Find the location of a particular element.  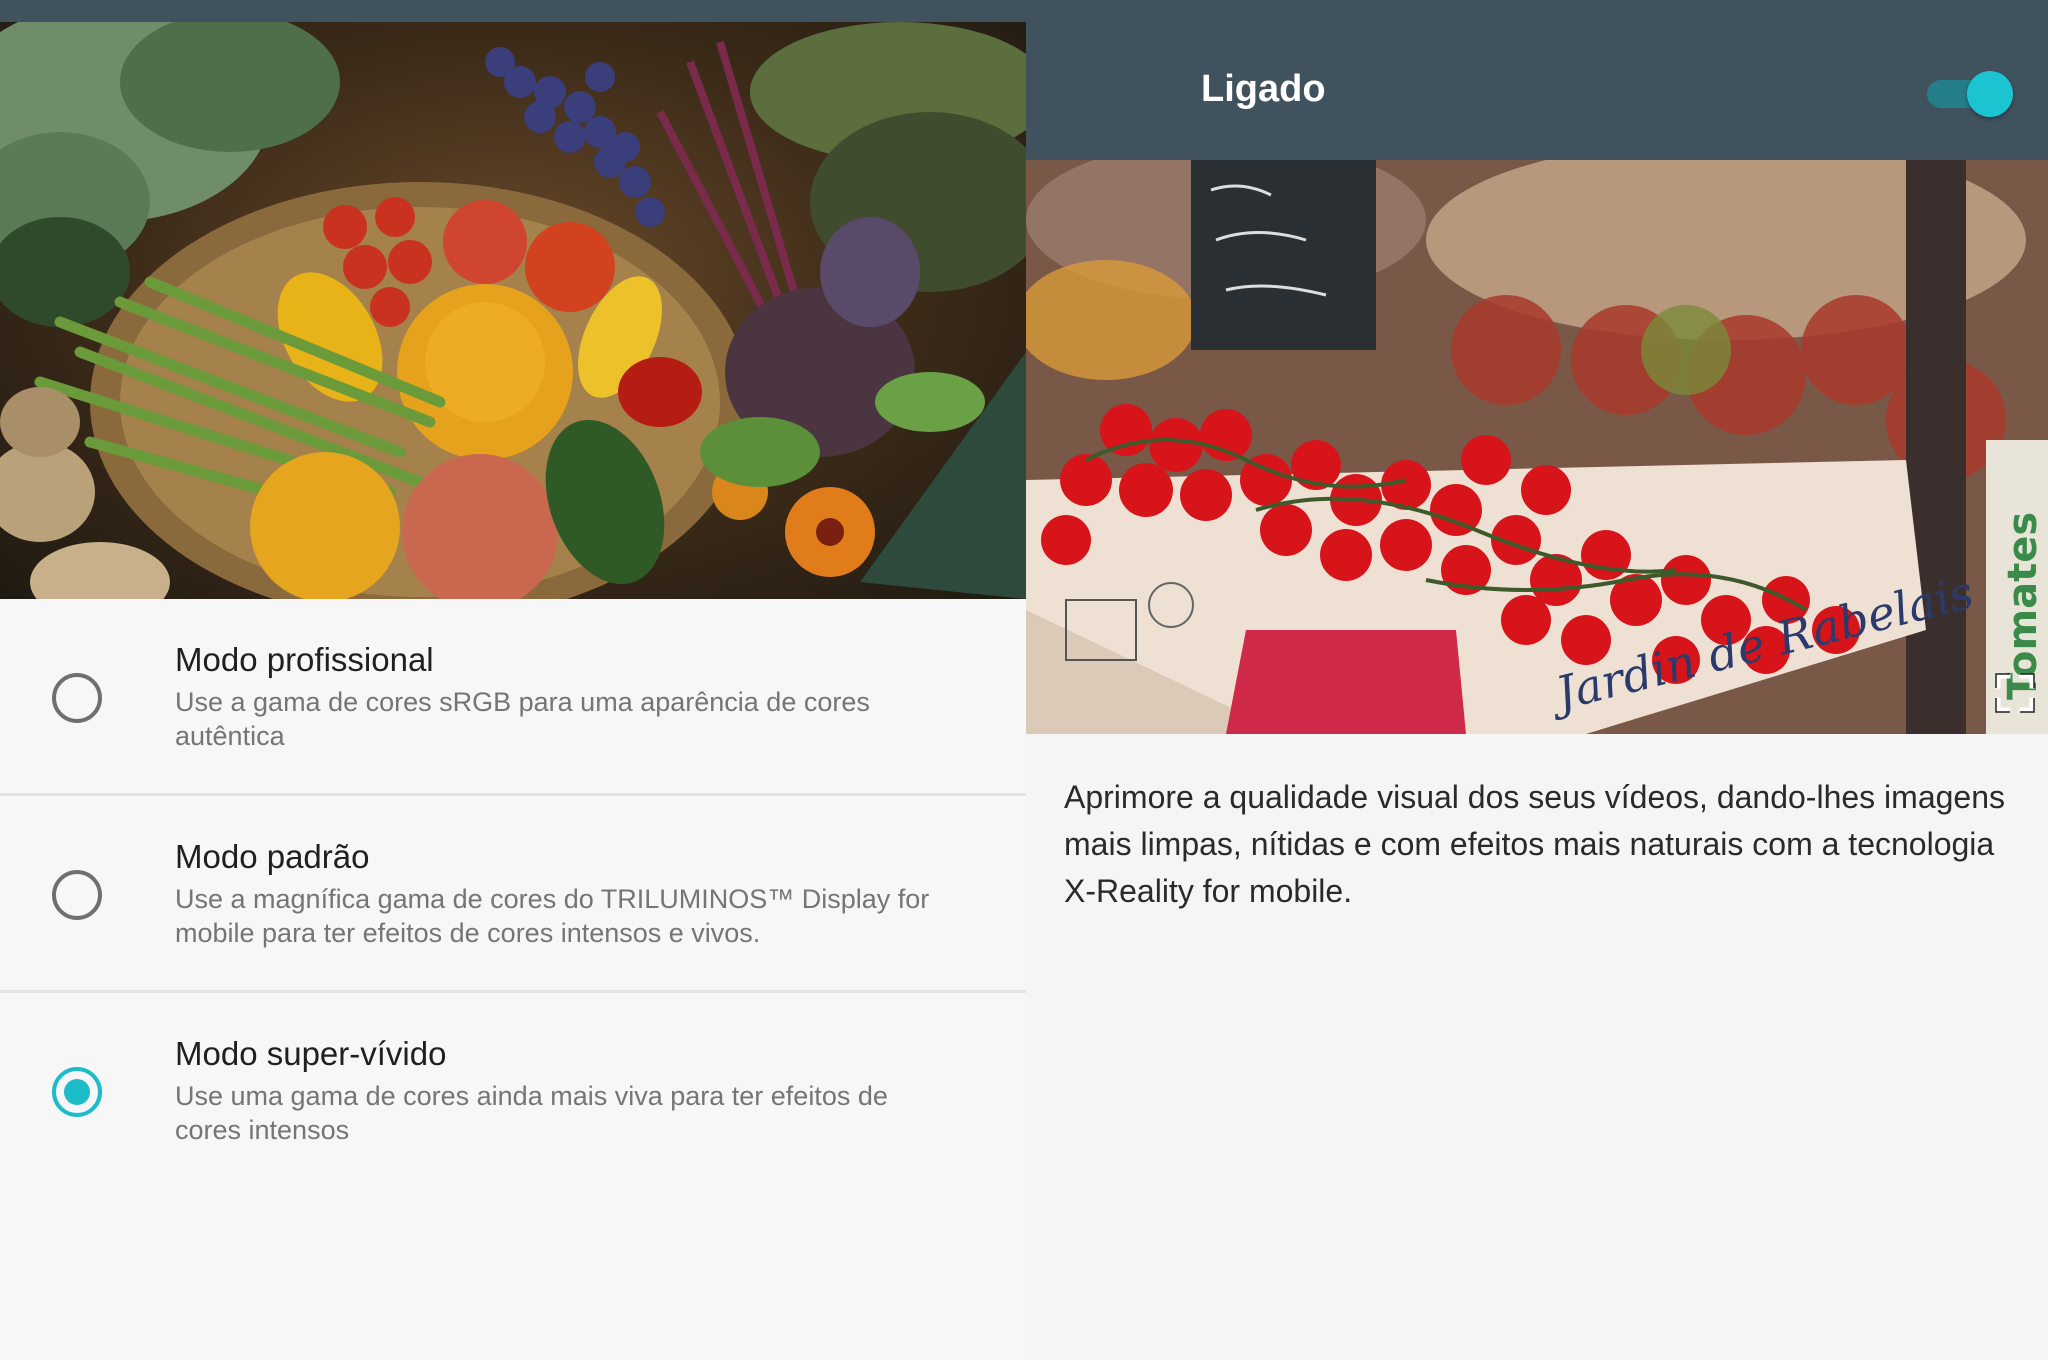

option-title: Modo padrão is located at coordinates (272, 856).